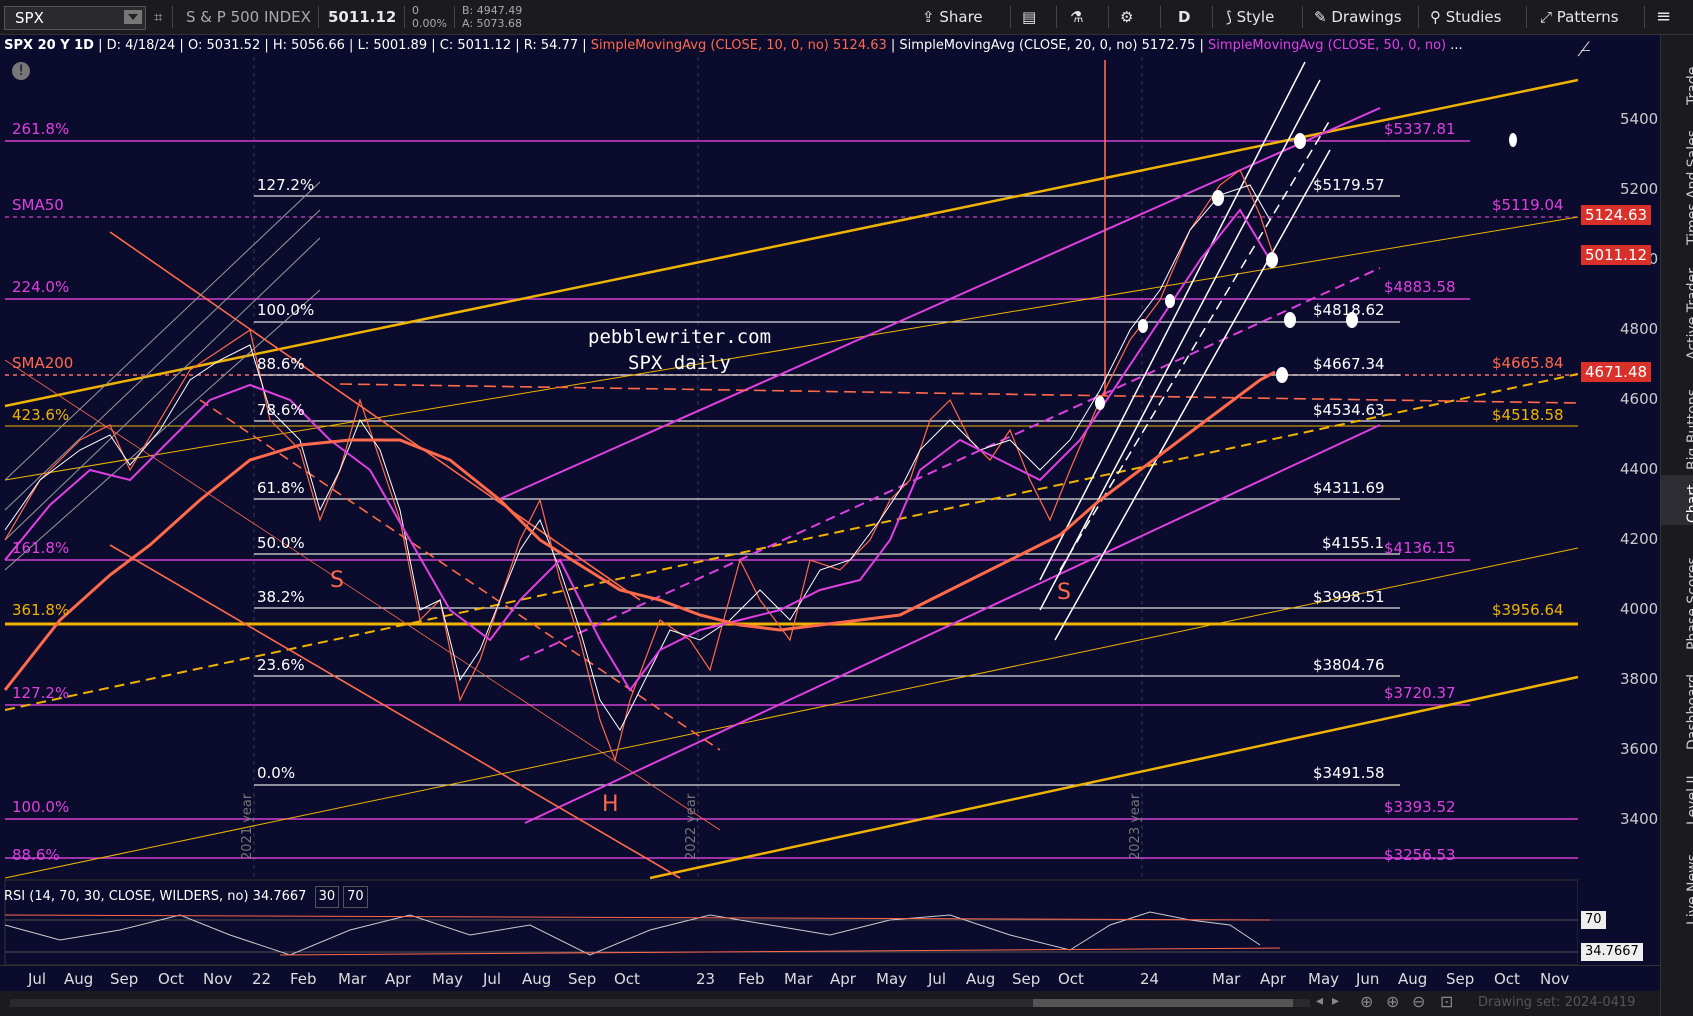 The width and height of the screenshot is (1693, 1016). Describe the element at coordinates (1064, 592) in the screenshot. I see `label-s-right: S` at that location.